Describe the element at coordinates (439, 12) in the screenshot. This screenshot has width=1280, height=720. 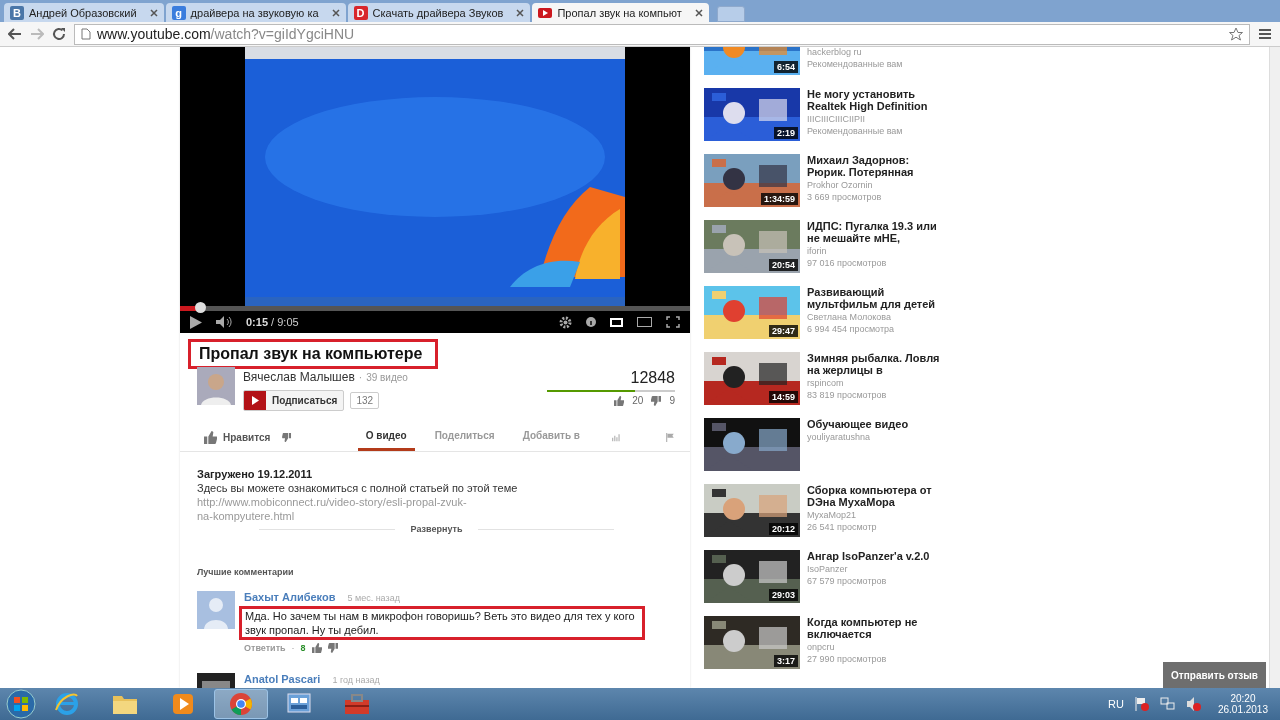
I see `browser-tab: D Скачать драйвера Звуков` at that location.